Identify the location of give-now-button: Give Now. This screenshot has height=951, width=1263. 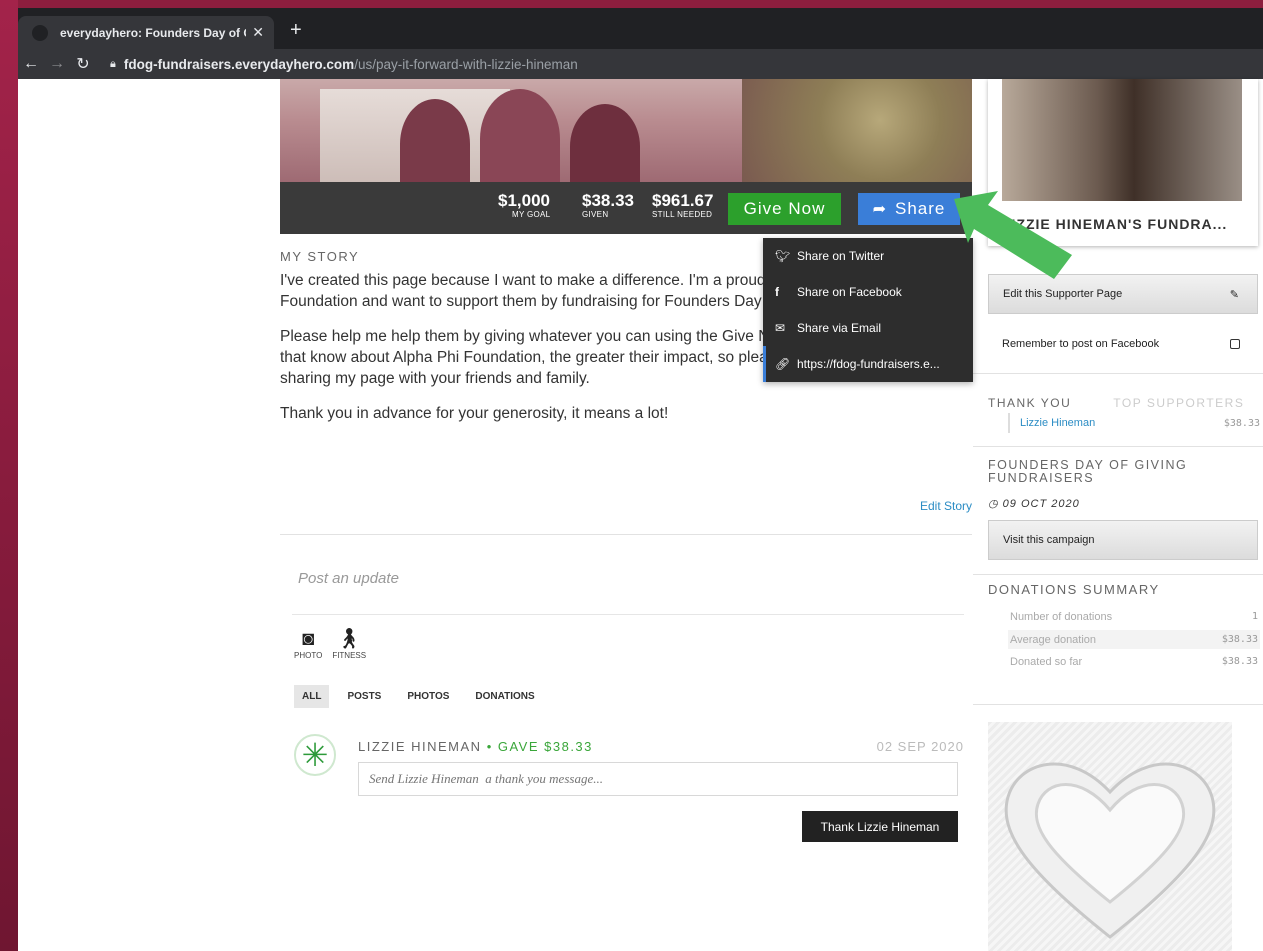
(784, 209).